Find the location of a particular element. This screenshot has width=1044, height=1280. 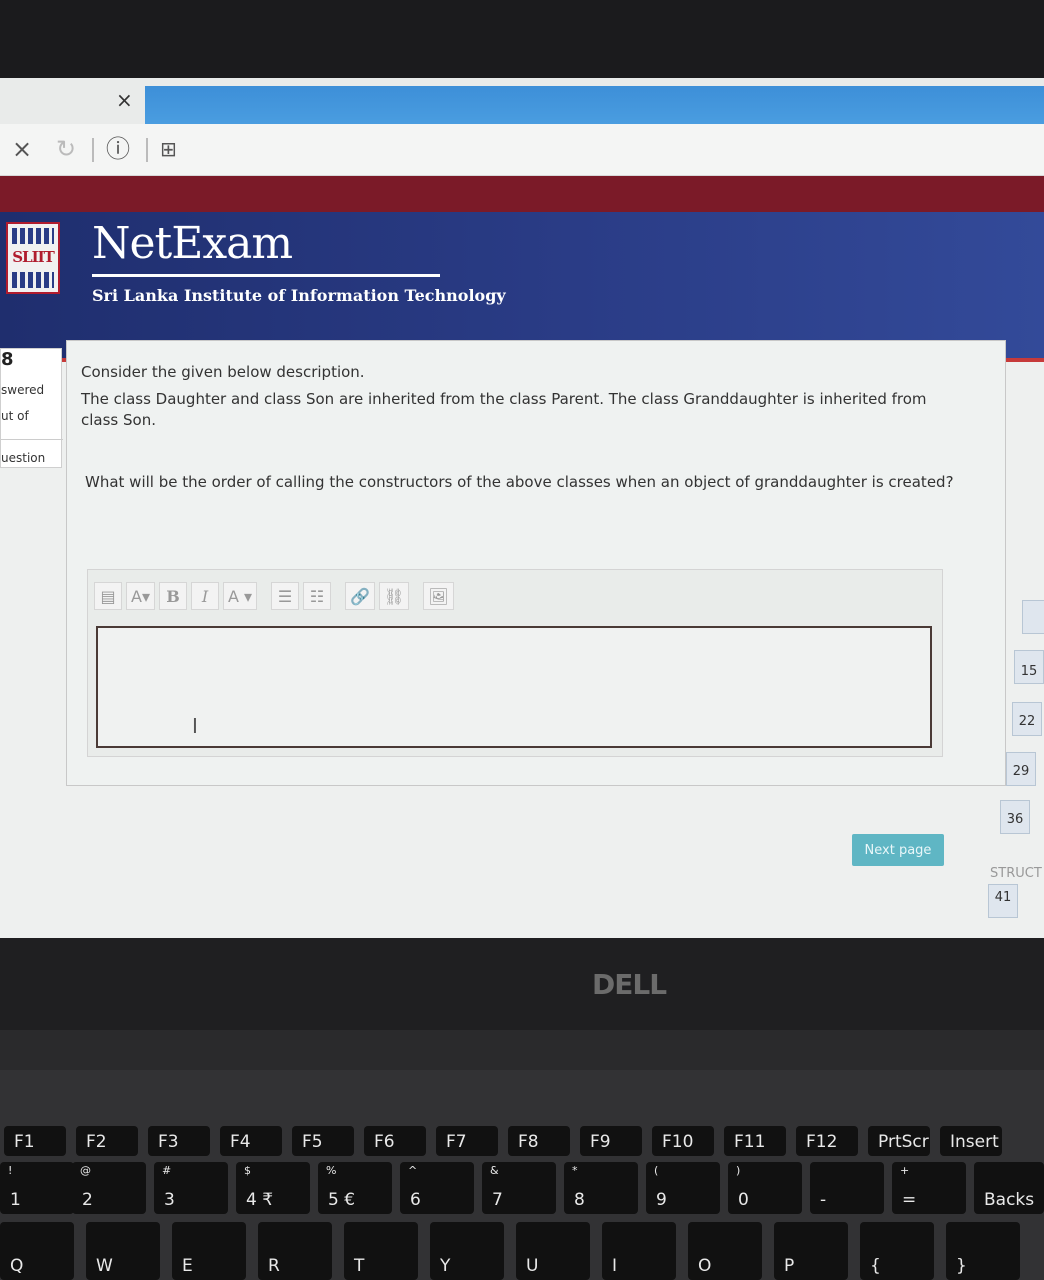

info-icon: ⓘ is located at coordinates (118, 149).